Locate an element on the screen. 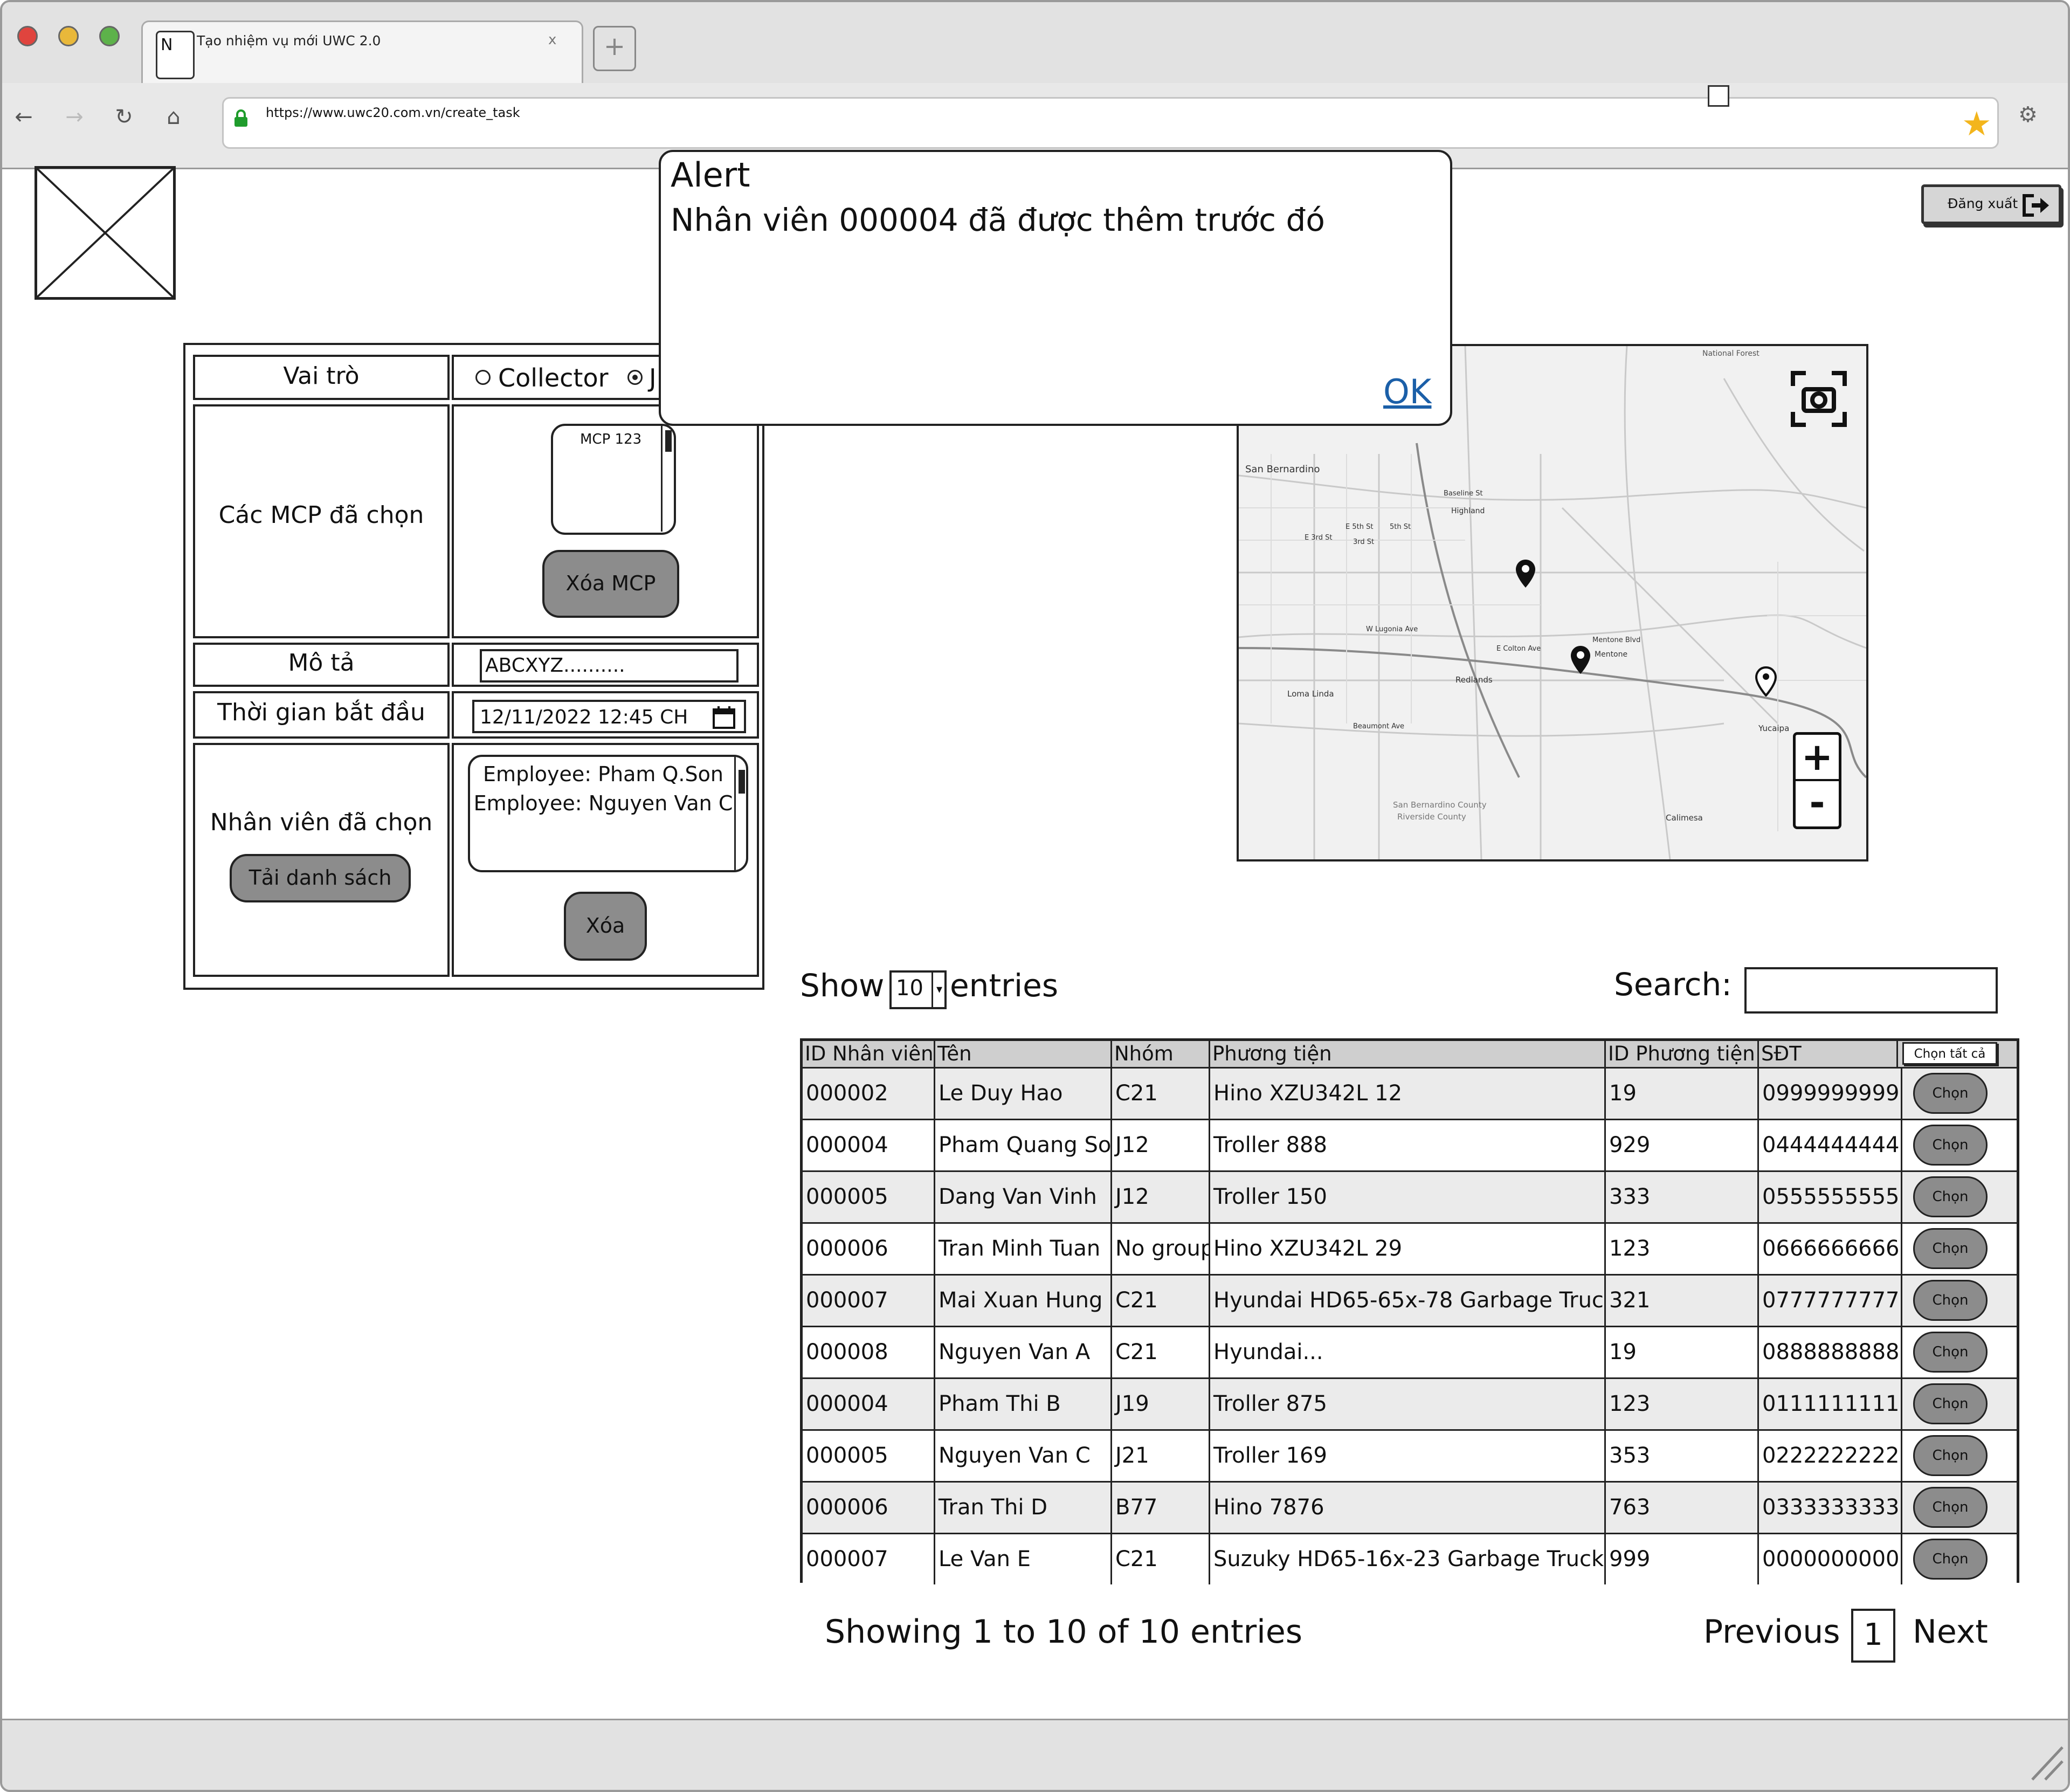 This screenshot has height=1792, width=2070. tab-title: Tạo nhiệm vụ mới UWC 2.0 is located at coordinates (289, 41).